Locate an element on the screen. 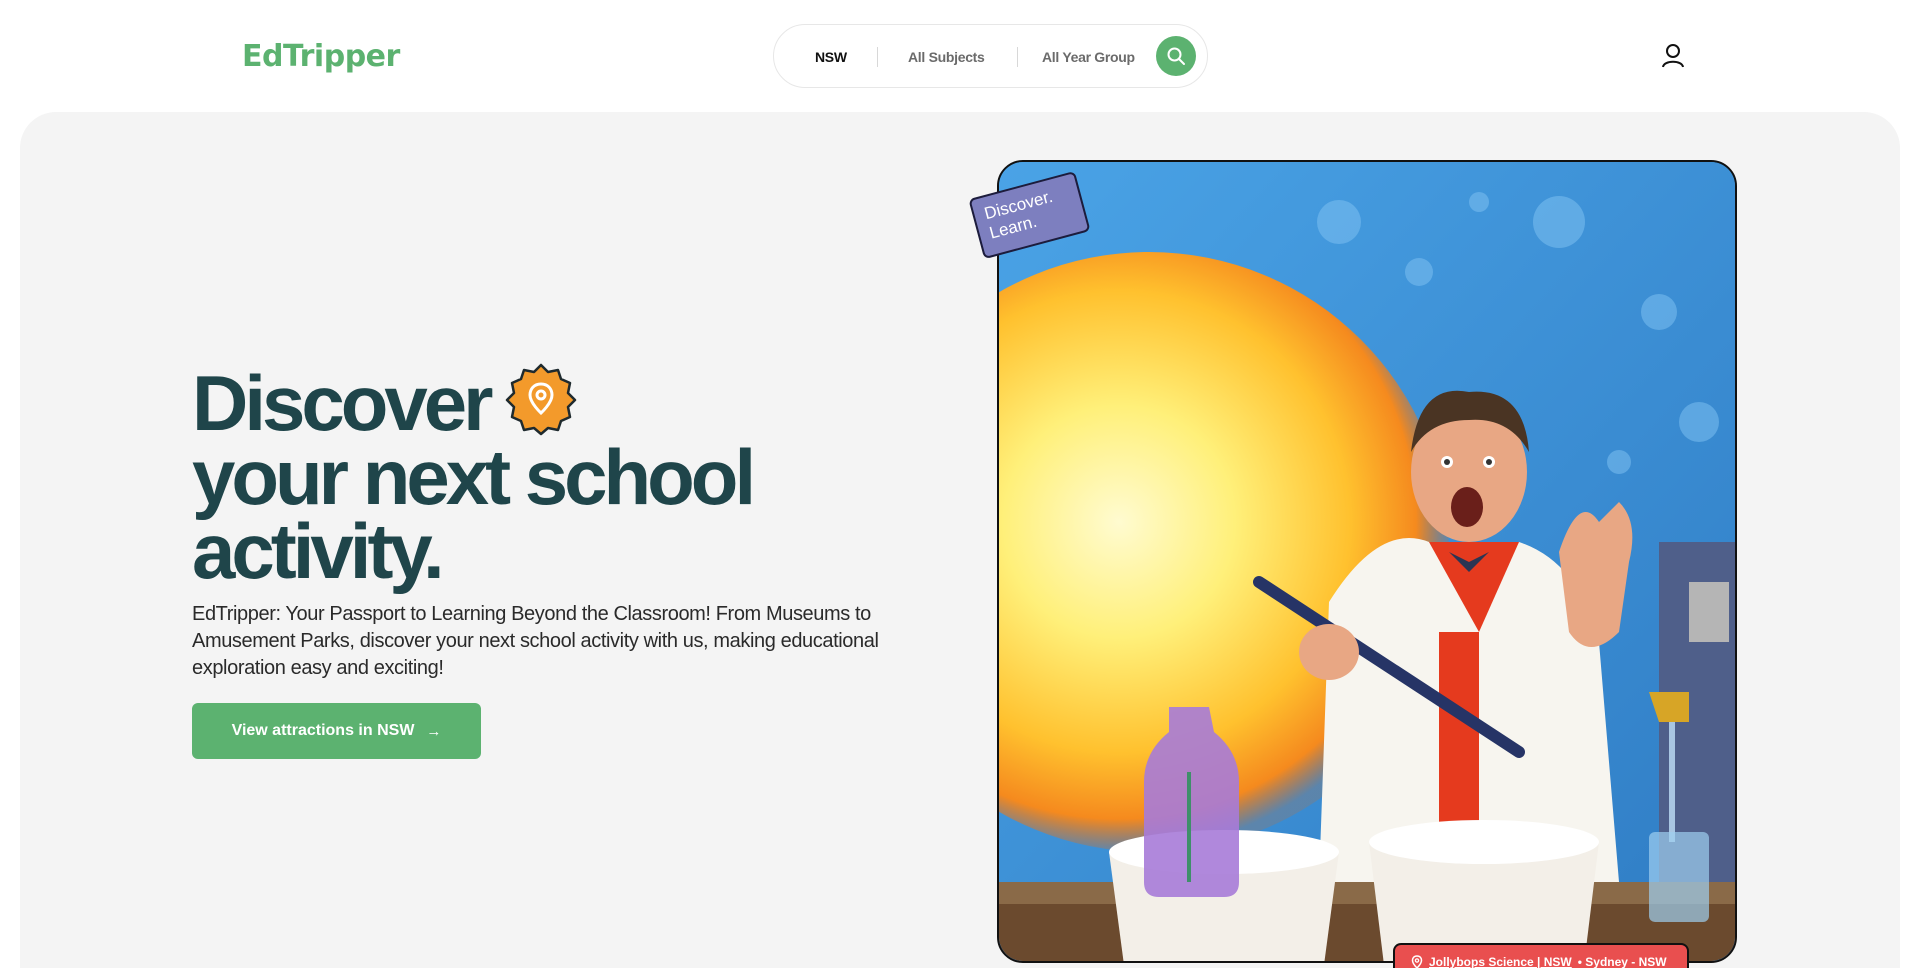  hero-headline: Discover your next school activity. is located at coordinates (572, 478).